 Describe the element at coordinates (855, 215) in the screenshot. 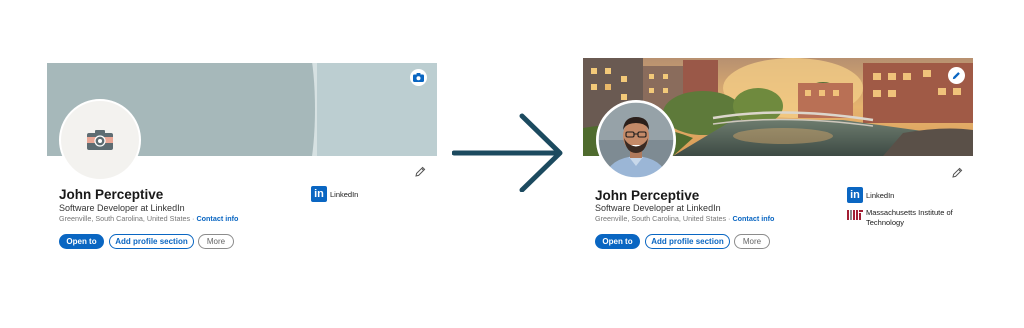

I see `mit-logo` at that location.